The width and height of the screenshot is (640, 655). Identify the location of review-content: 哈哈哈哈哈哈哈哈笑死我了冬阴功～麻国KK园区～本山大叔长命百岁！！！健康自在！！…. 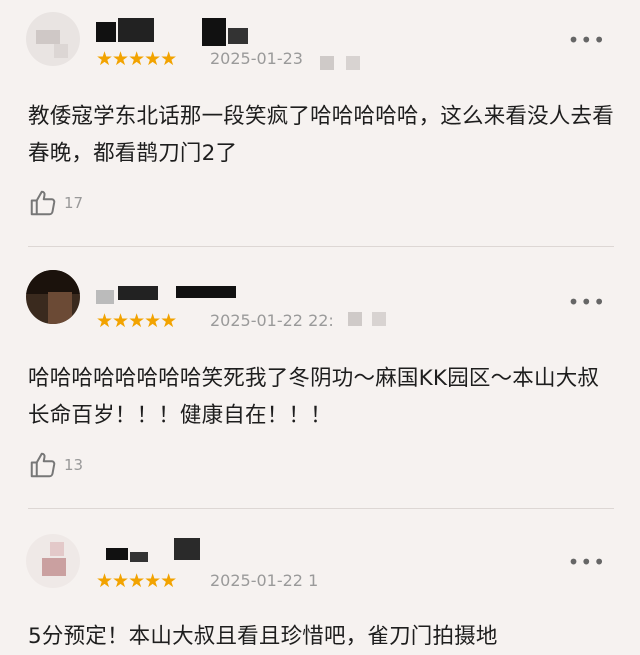
(314, 397).